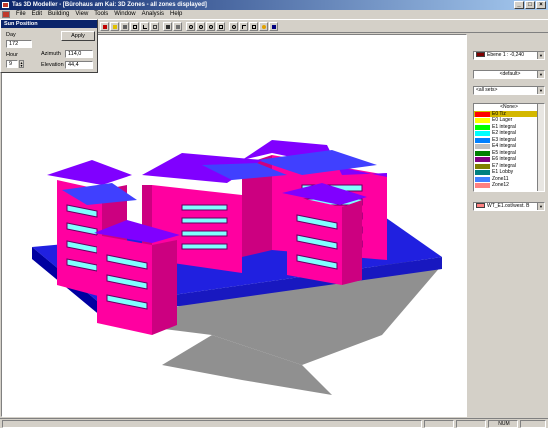 The image size is (548, 428). I want to click on menu-view: View, so click(81, 14).